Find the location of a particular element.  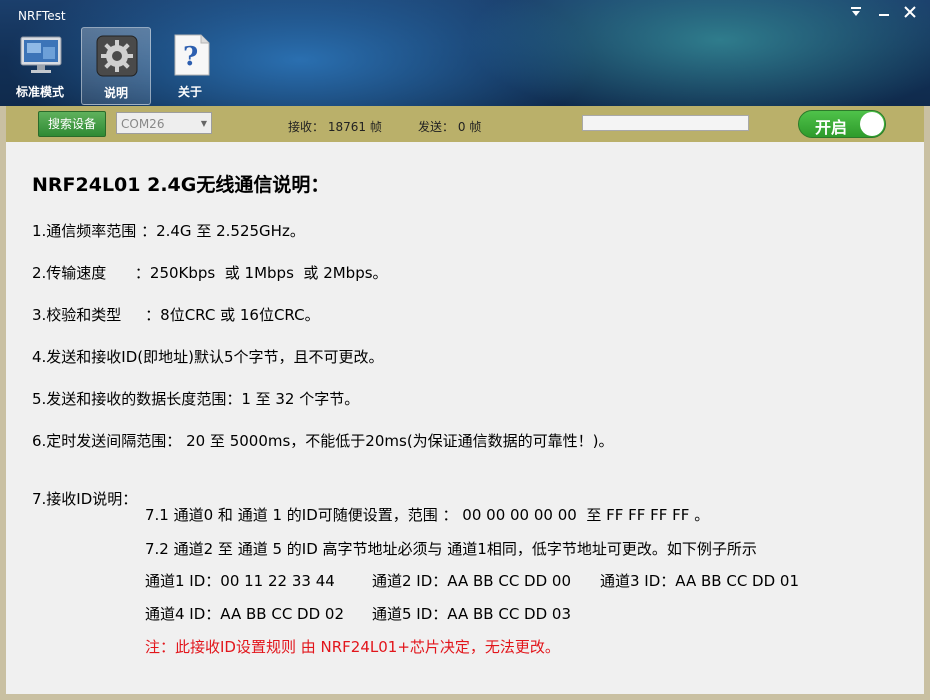

info-line: 4.发送和接收ID(即地址)默认5个字节，且不可更改。 is located at coordinates (208, 357).